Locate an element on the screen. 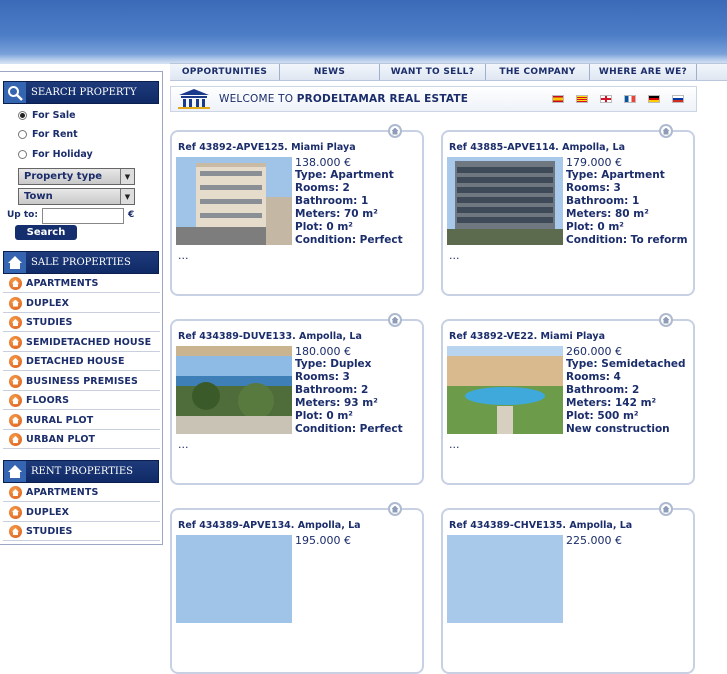 The width and height of the screenshot is (727, 674). search-button: Search is located at coordinates (46, 232).